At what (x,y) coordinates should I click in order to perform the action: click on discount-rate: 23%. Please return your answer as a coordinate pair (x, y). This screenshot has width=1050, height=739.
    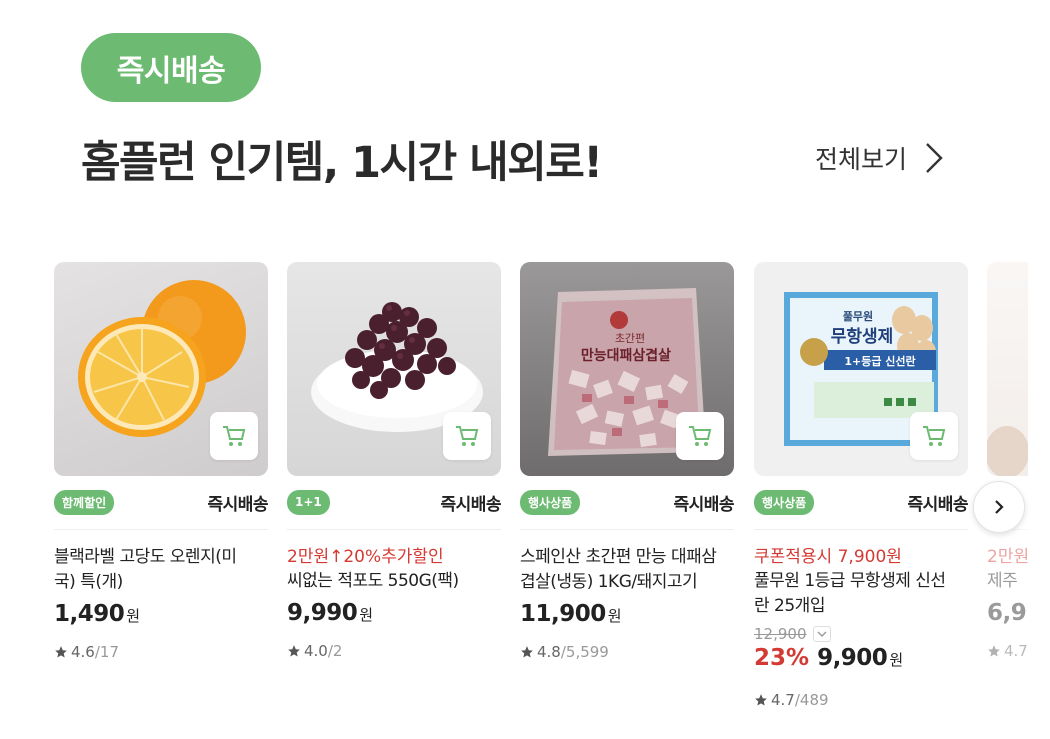
    Looking at the image, I should click on (782, 658).